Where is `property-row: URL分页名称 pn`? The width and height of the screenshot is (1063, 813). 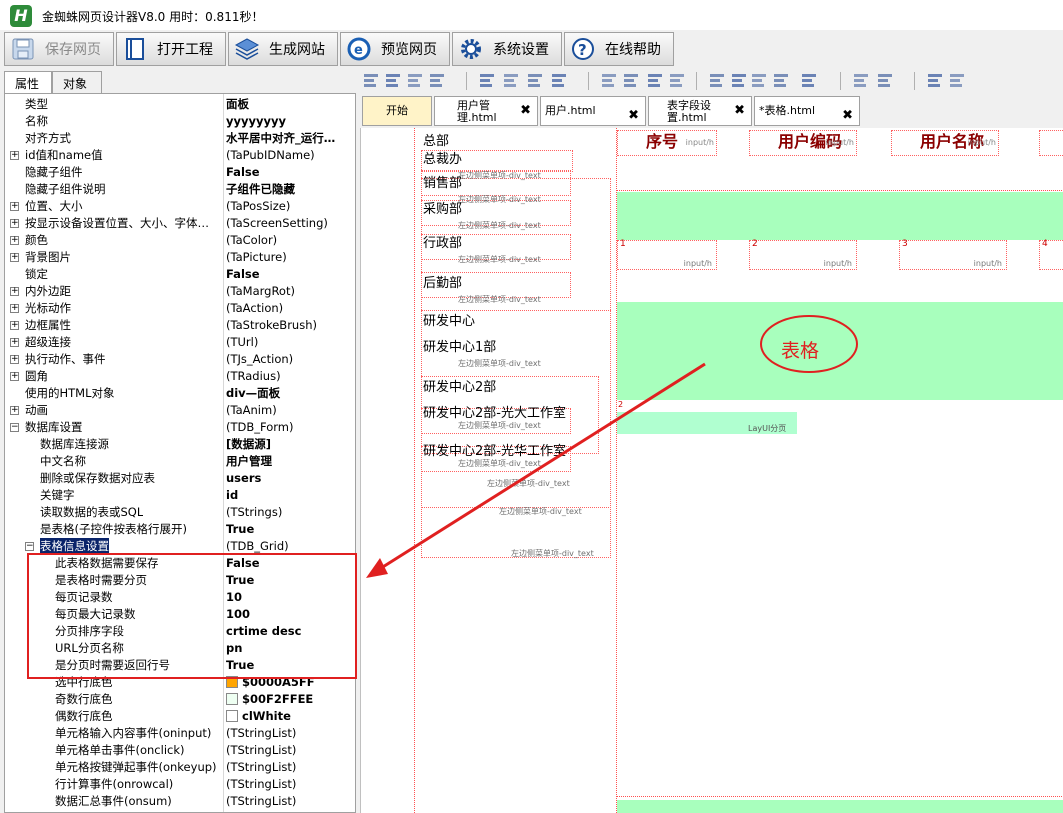
property-row: URL分页名称 pn is located at coordinates (180, 648).